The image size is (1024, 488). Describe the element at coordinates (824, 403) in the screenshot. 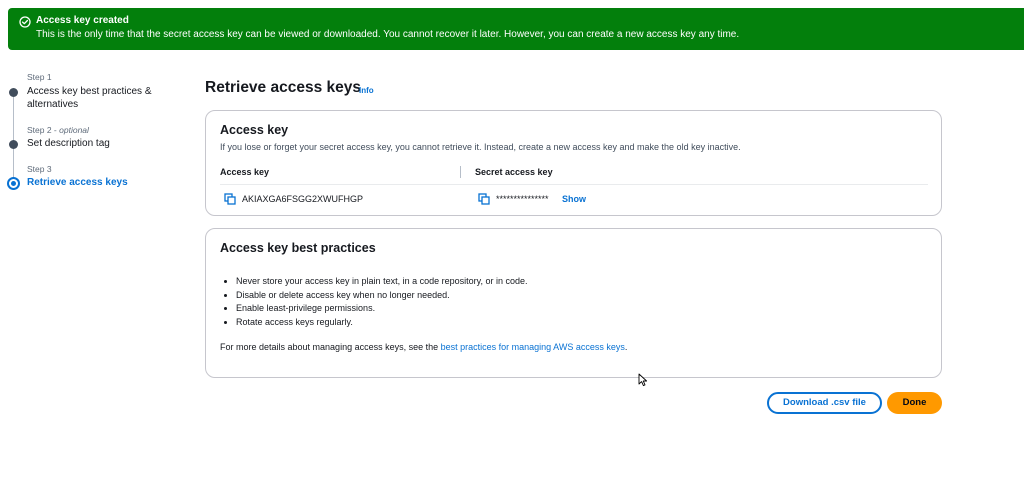

I see `download-csv-button: Download .csv file` at that location.